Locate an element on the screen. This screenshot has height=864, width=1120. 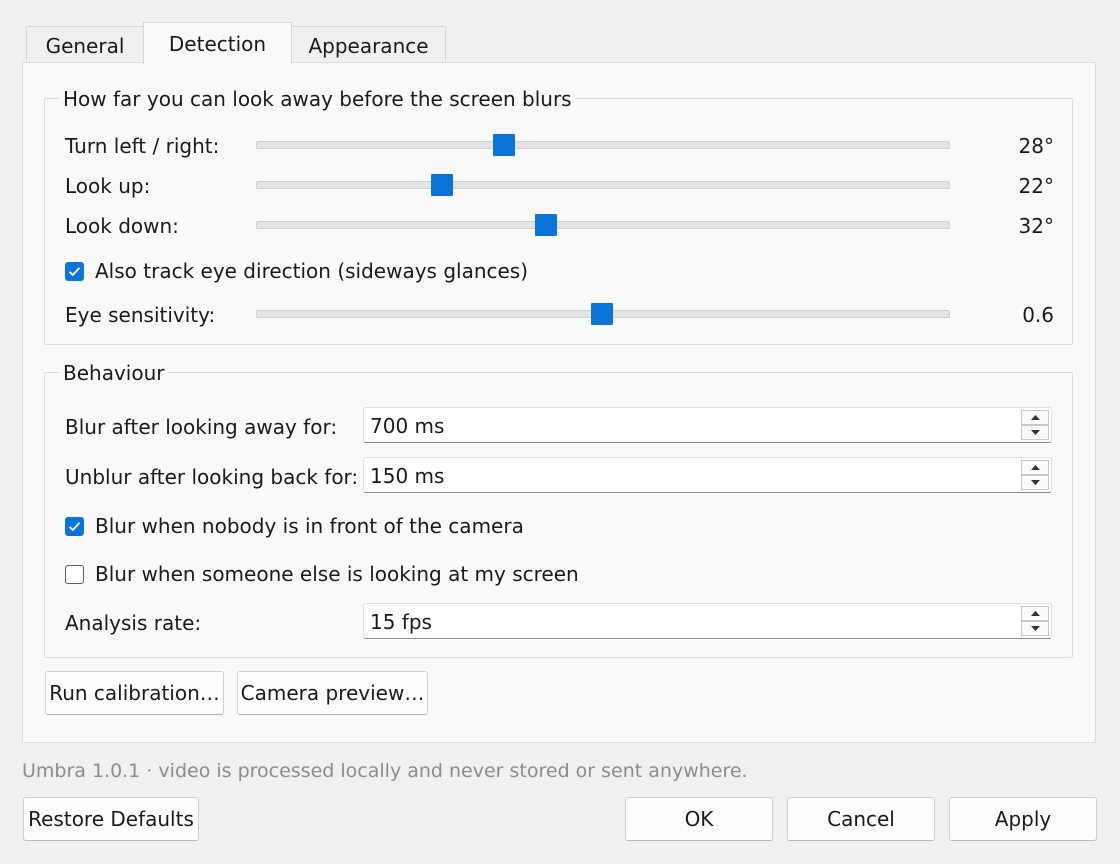
restore-defaults-label: Restore Defaults is located at coordinates (111, 819).